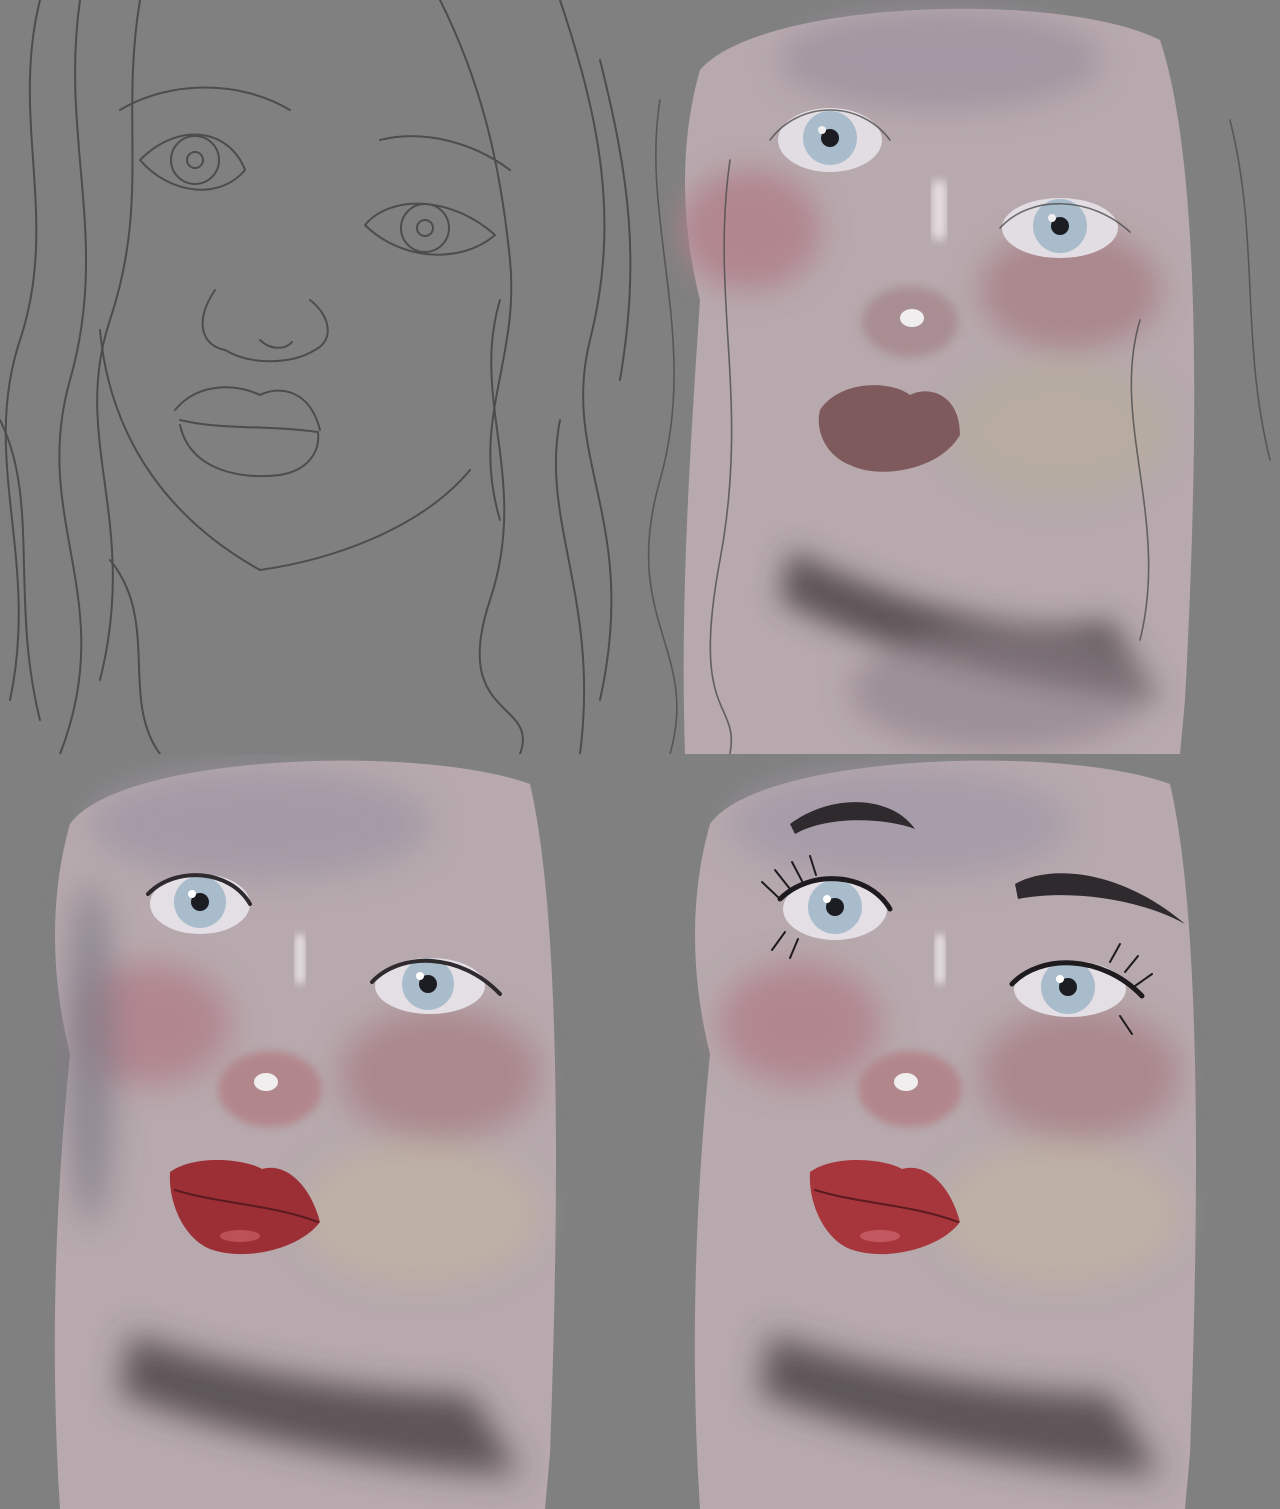 Image resolution: width=1280 pixels, height=1509 pixels. I want to click on eye-right, so click(1060, 228).